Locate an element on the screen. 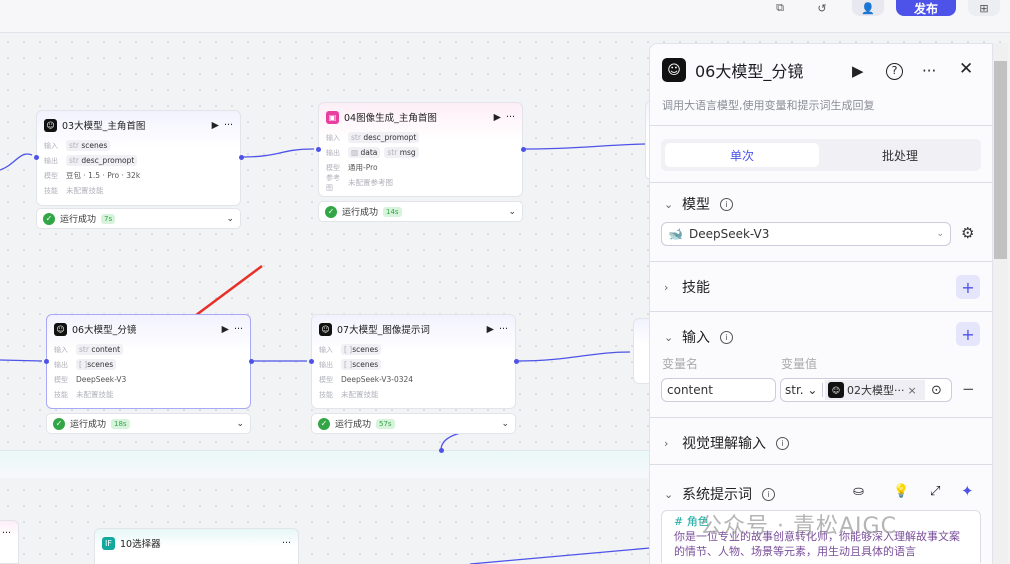 The image size is (1010, 564). type-select: str. ⌄ is located at coordinates (802, 390).